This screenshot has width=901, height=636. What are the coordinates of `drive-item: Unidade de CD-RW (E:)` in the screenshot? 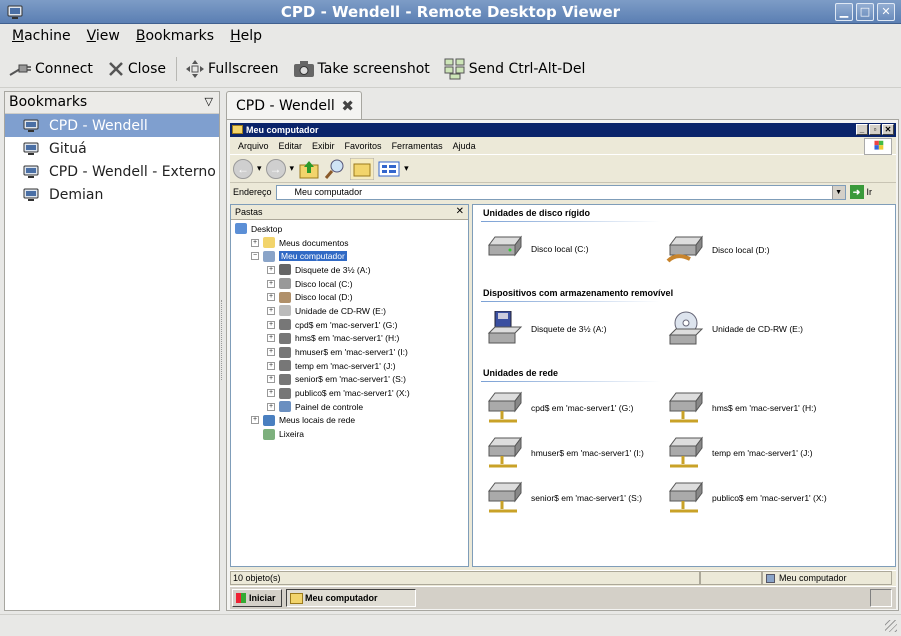 It's located at (734, 329).